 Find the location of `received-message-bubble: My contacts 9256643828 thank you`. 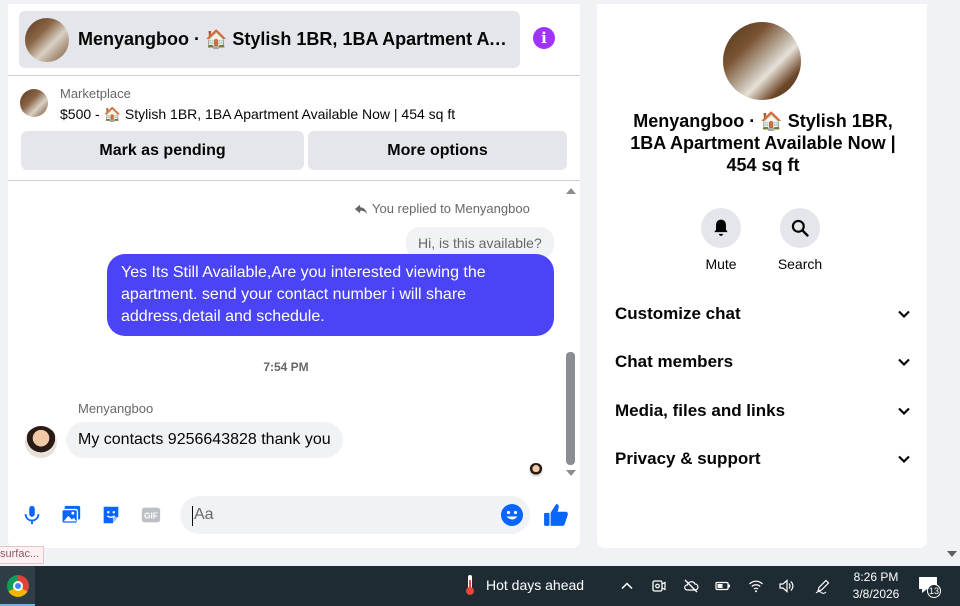

received-message-bubble: My contacts 9256643828 thank you is located at coordinates (204, 440).